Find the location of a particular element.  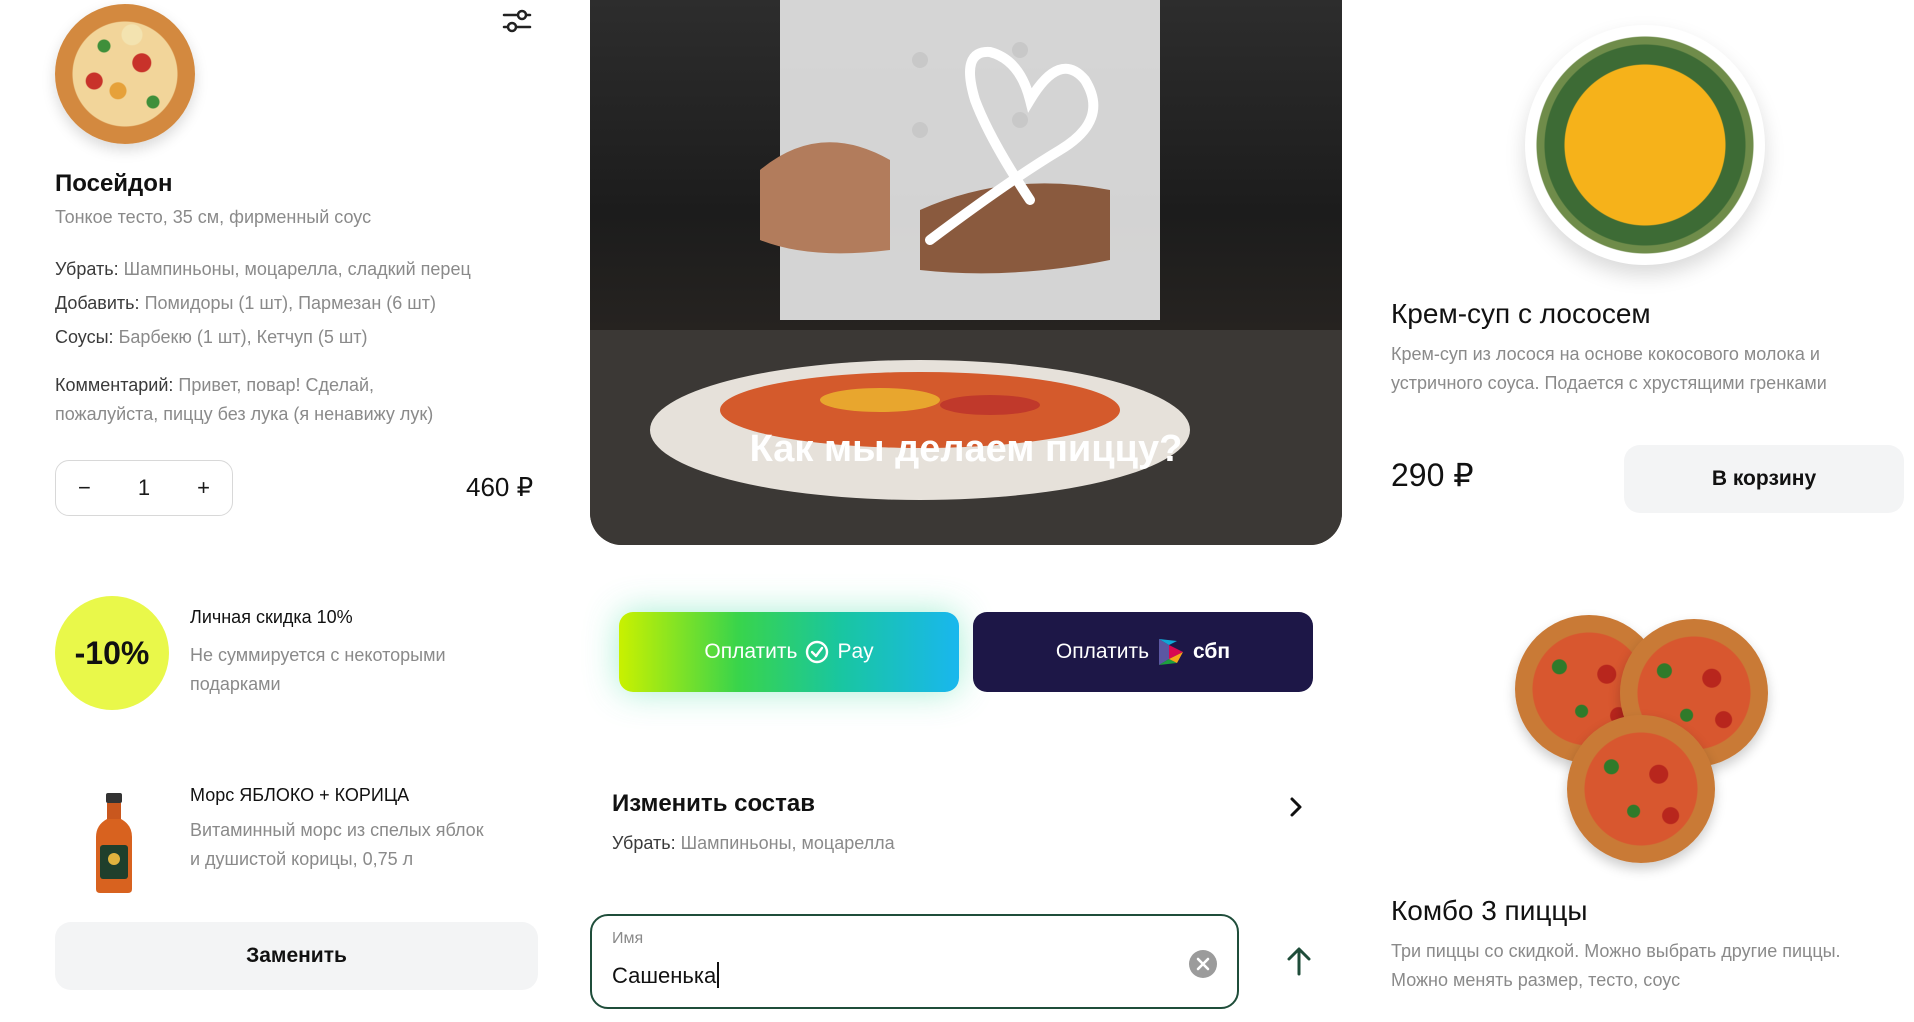

sauces-value: Барбекю (1 шт), Кетчуп (5 шт) is located at coordinates (243, 337).